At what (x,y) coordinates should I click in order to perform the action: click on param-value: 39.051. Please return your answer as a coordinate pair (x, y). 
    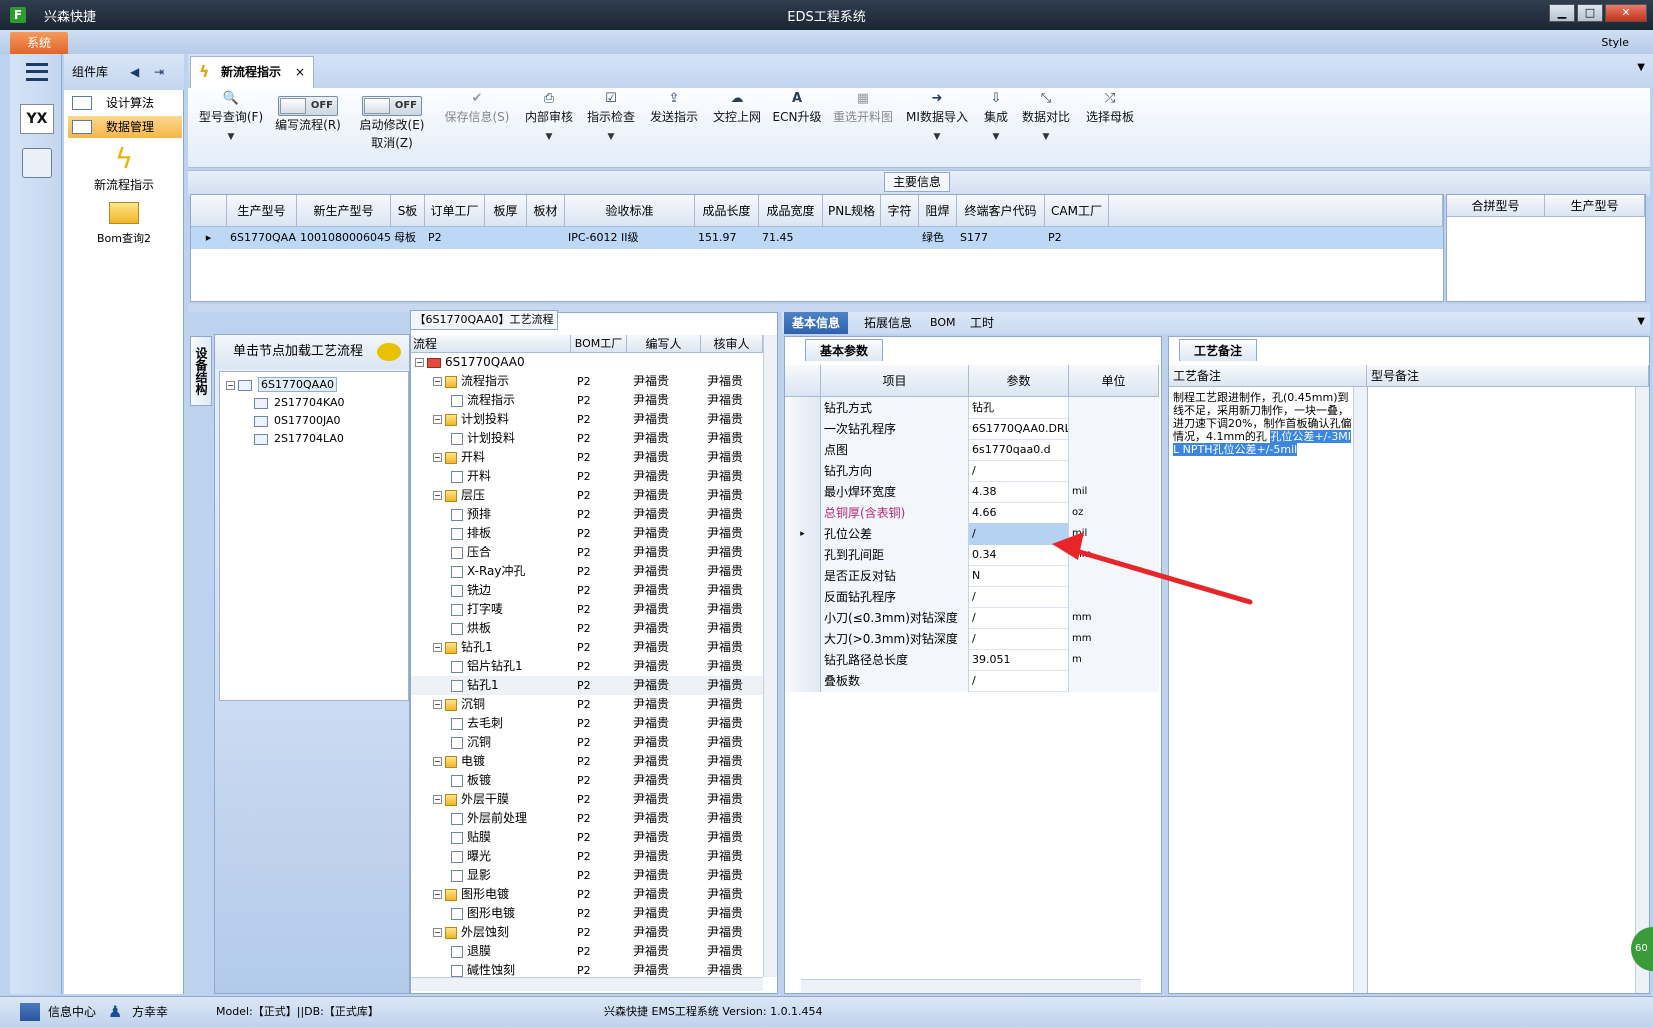
    Looking at the image, I should click on (1019, 660).